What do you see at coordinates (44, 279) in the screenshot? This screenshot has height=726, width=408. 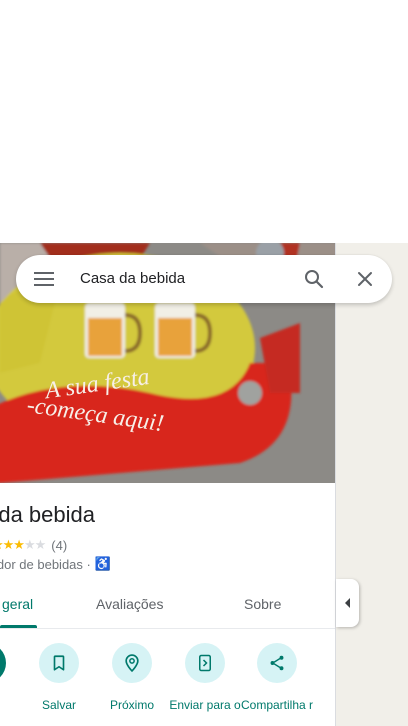 I see `menu-icon` at bounding box center [44, 279].